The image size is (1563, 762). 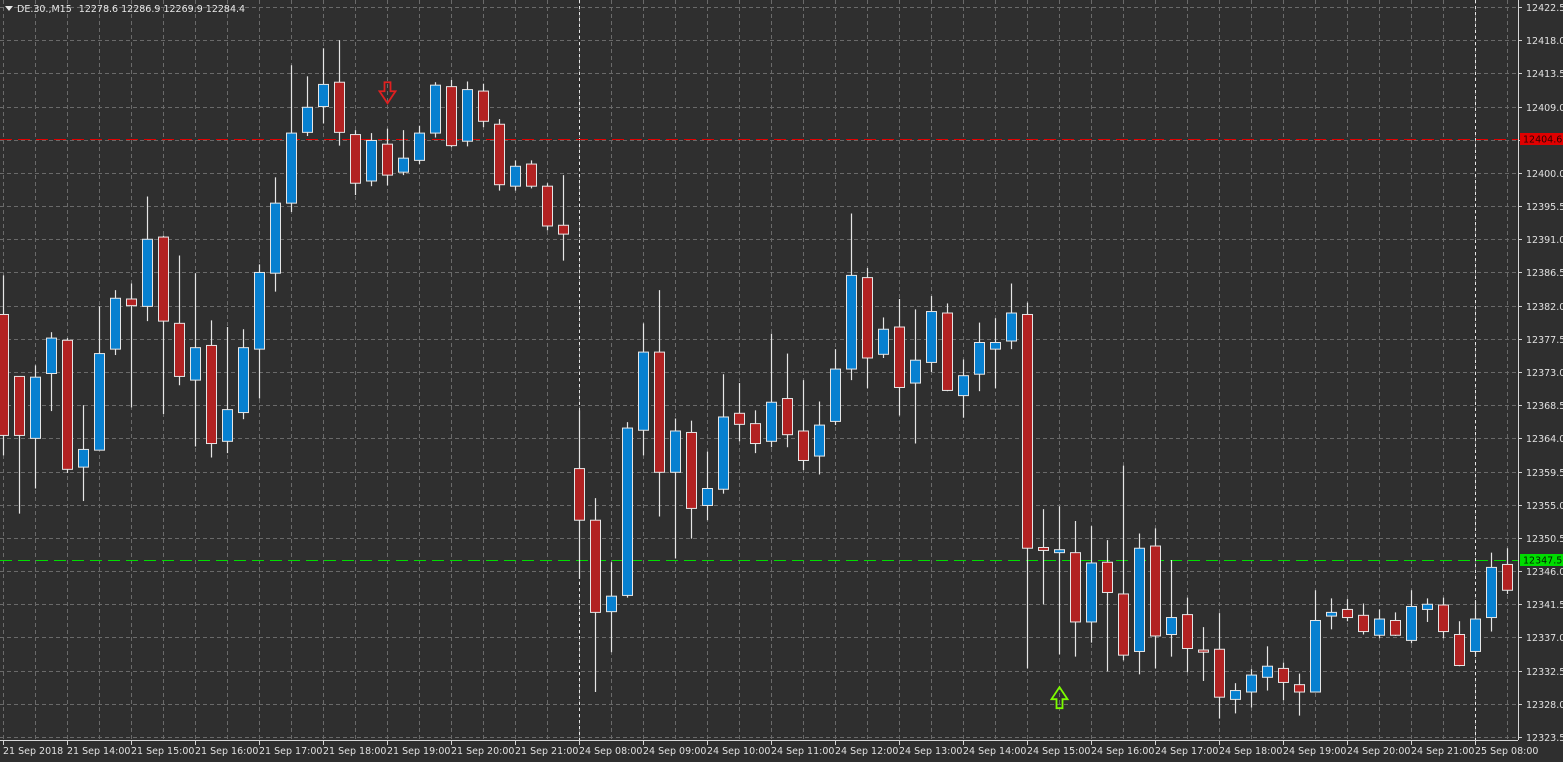 What do you see at coordinates (44, 9) in the screenshot?
I see `symbol-label: DE.30.,M15` at bounding box center [44, 9].